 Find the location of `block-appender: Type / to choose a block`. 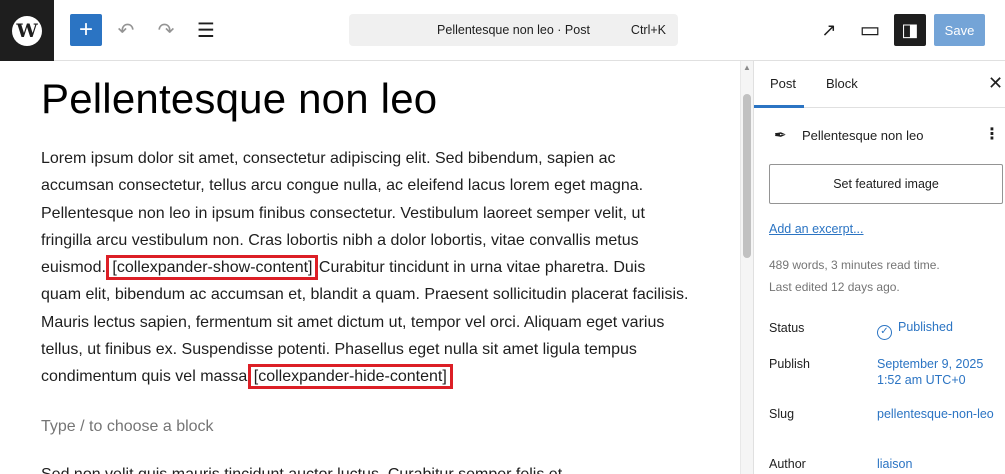

block-appender: Type / to choose a block is located at coordinates (127, 427).